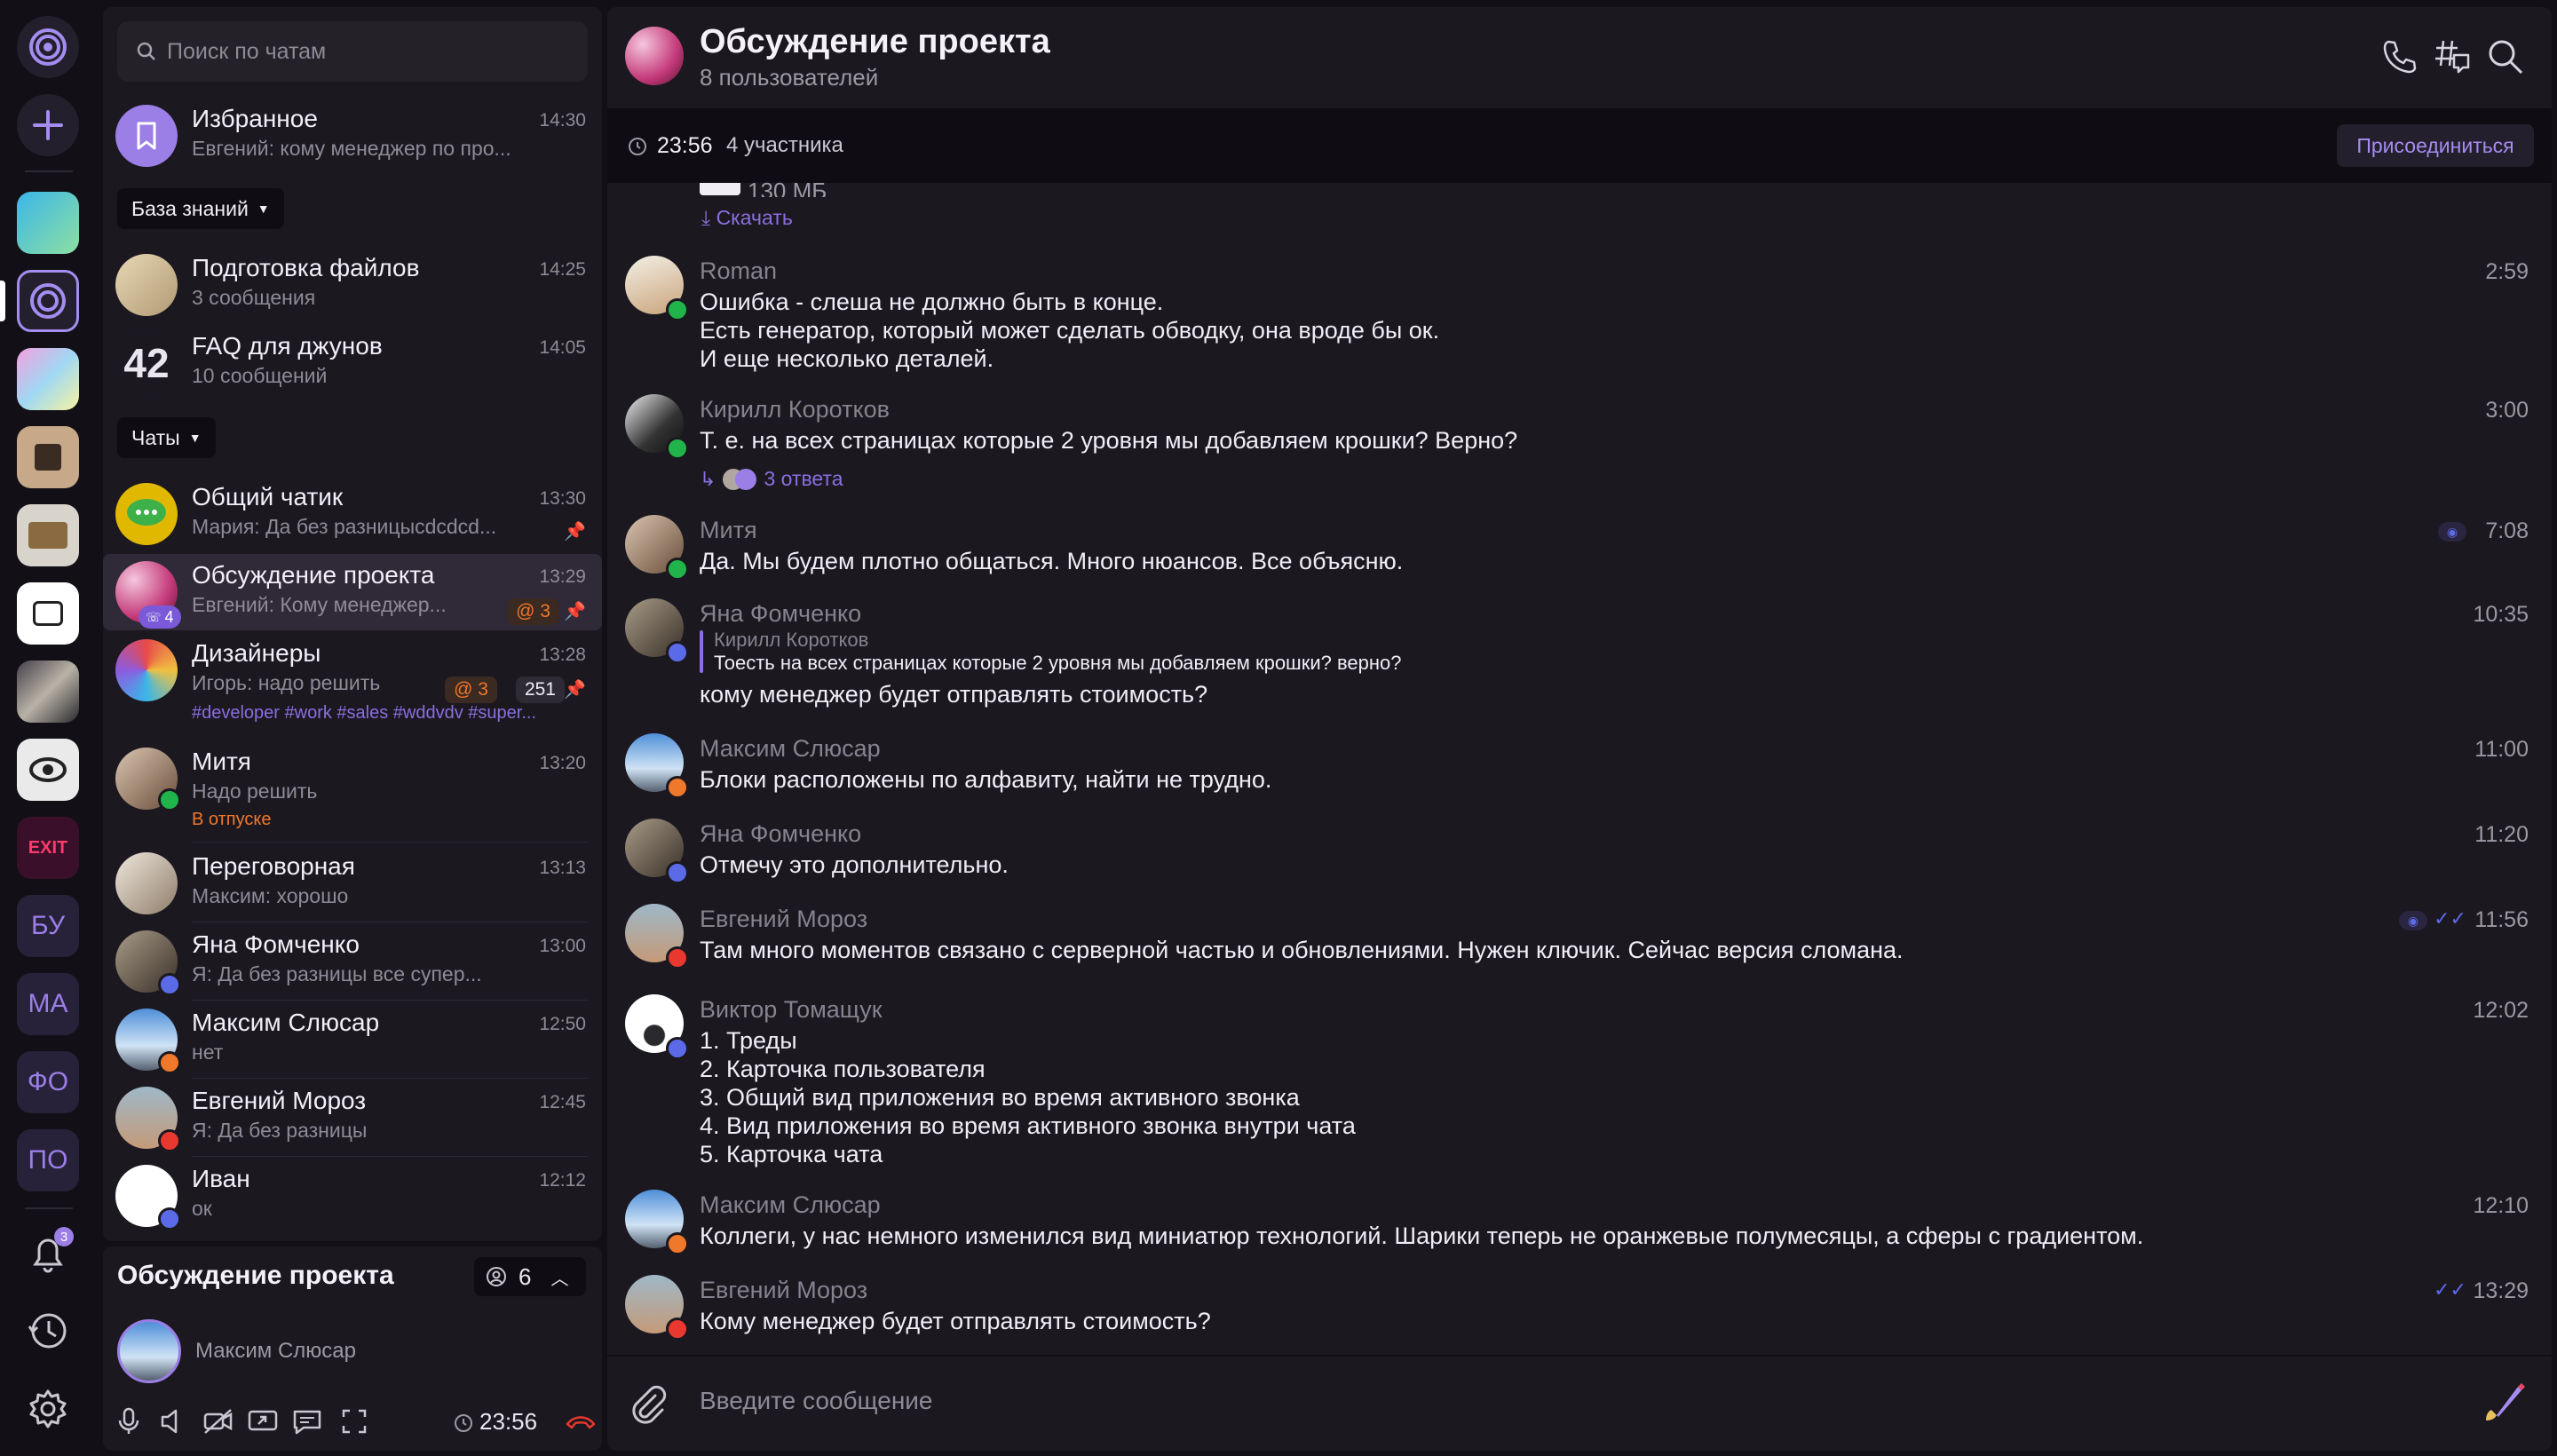  Describe the element at coordinates (263, 1421) in the screenshot. I see `screen-share-icon` at that location.